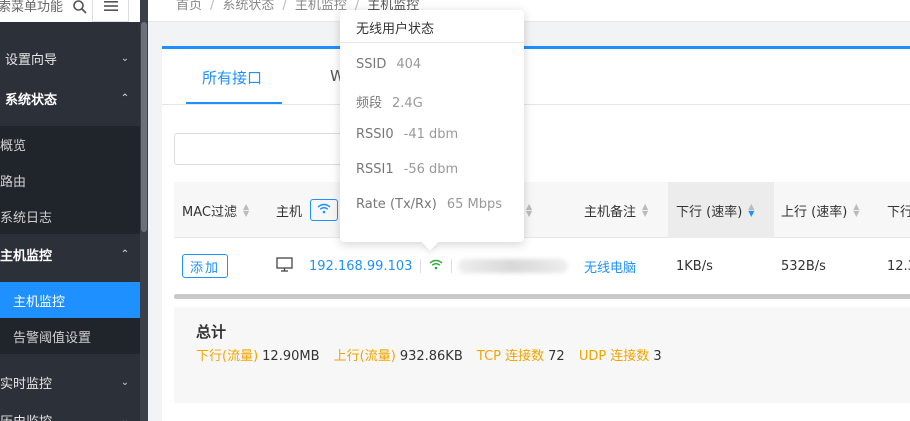 The image size is (910, 421). I want to click on sidebar-item-alarm-threshold: 告警阈值设置, so click(70, 336).